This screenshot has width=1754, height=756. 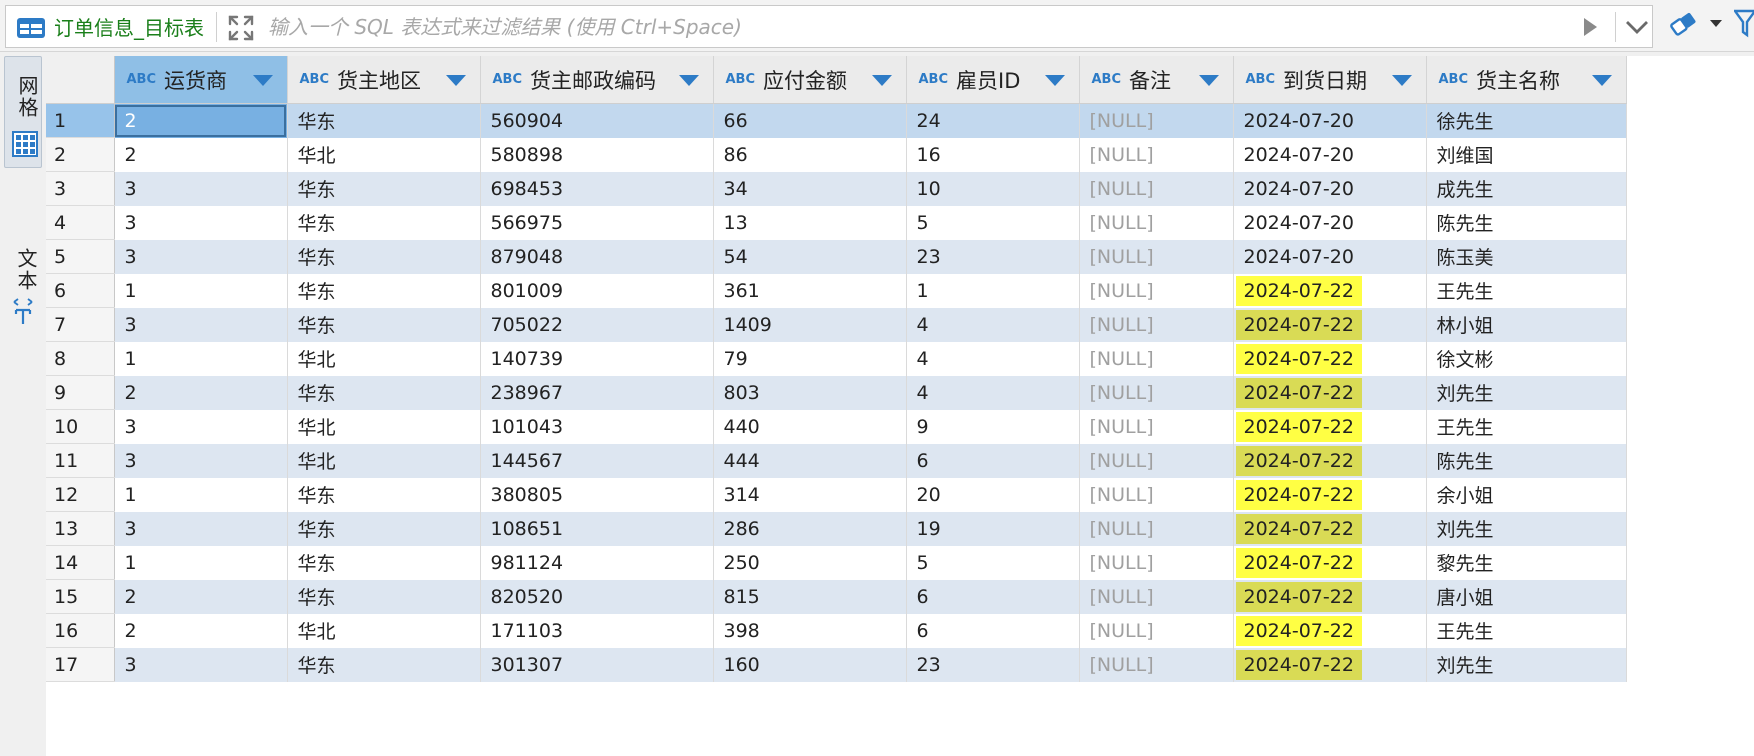 I want to click on table-cell: 566975, so click(x=597, y=222).